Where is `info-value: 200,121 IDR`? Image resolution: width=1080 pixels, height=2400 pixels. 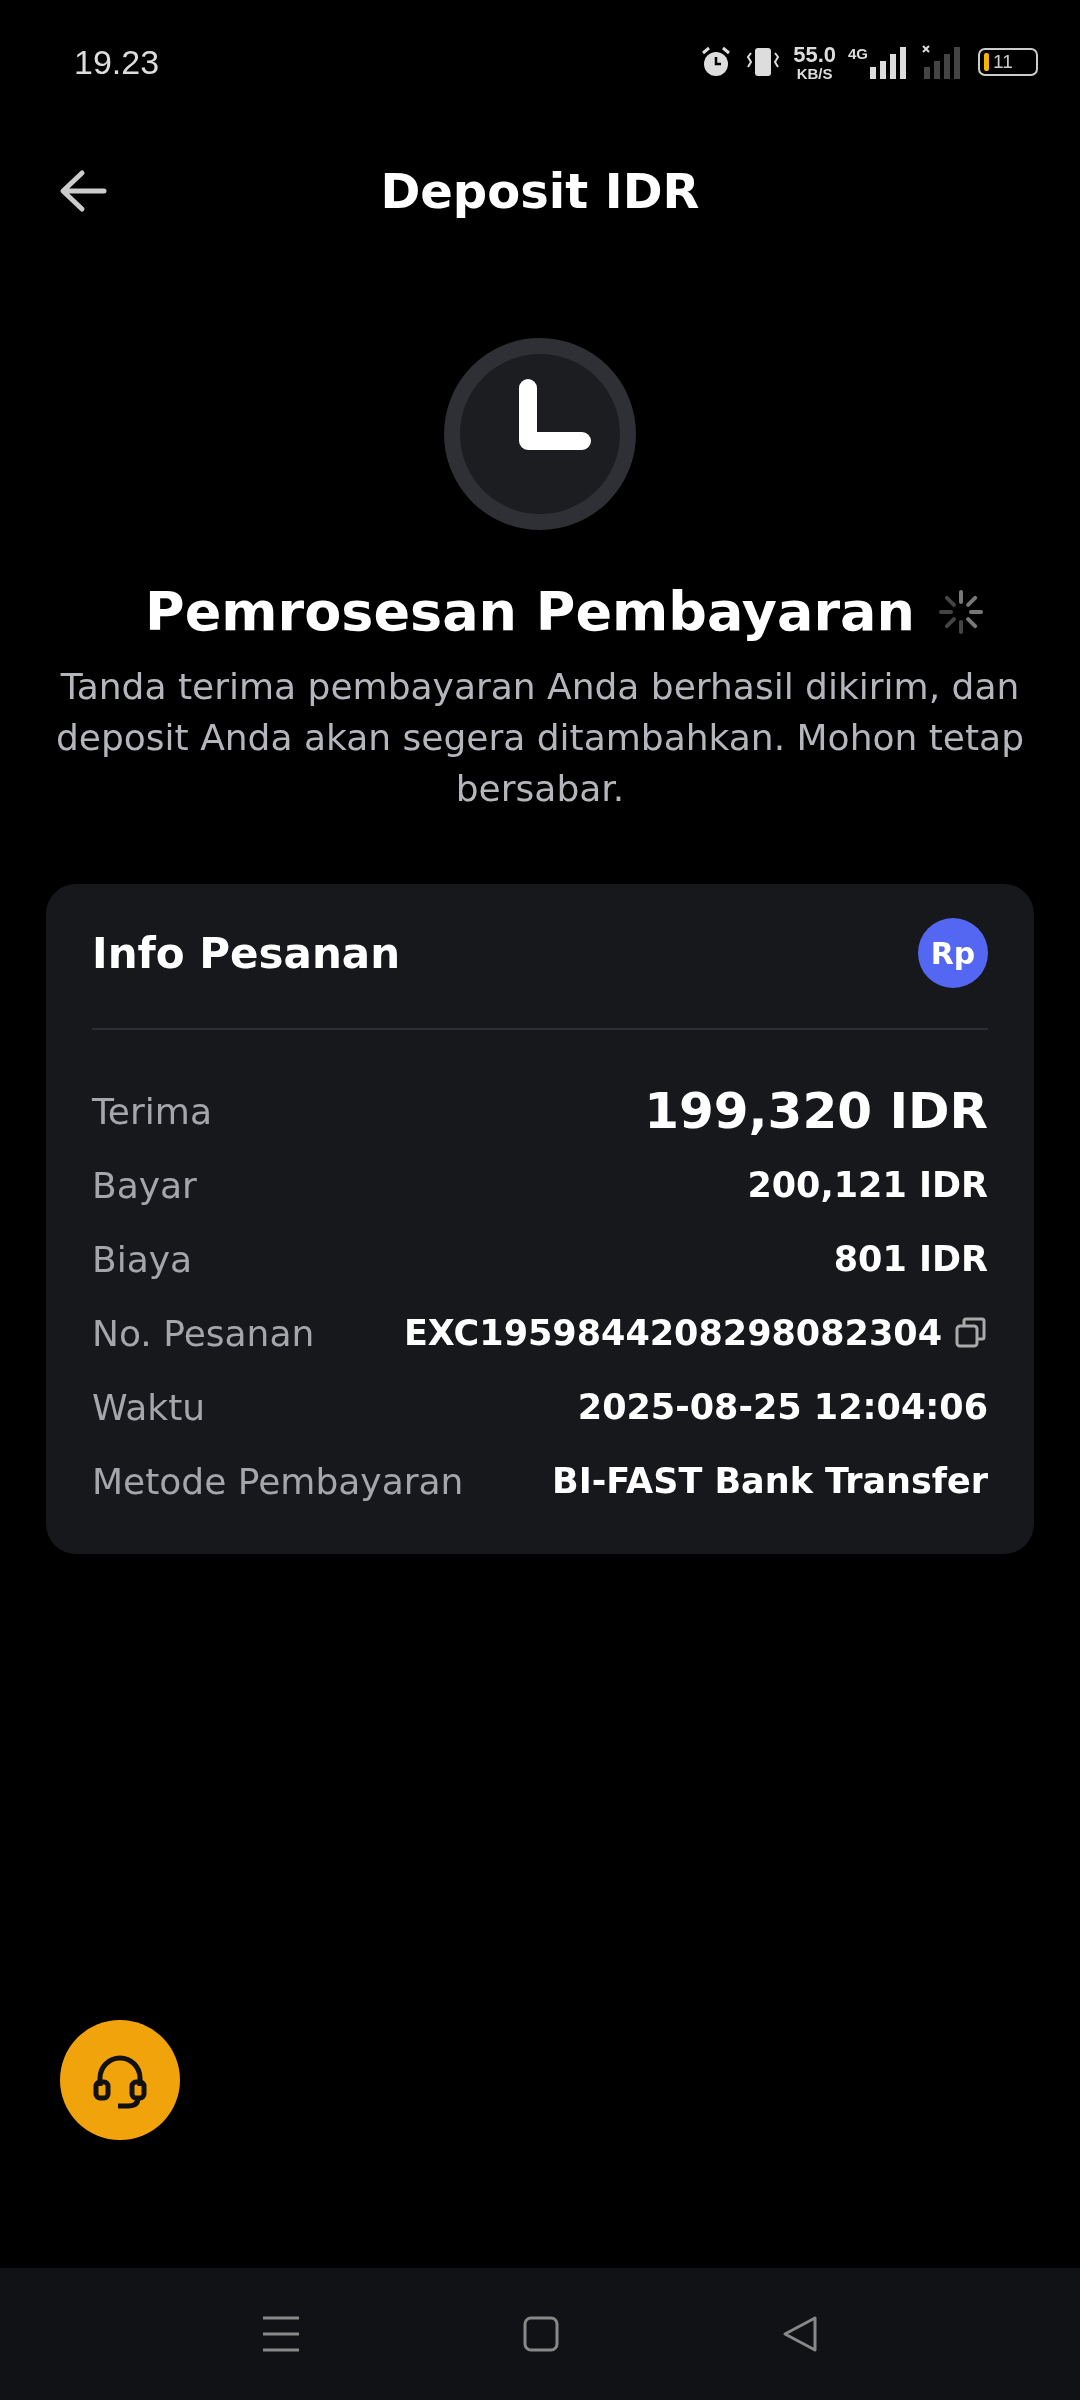 info-value: 200,121 IDR is located at coordinates (867, 1185).